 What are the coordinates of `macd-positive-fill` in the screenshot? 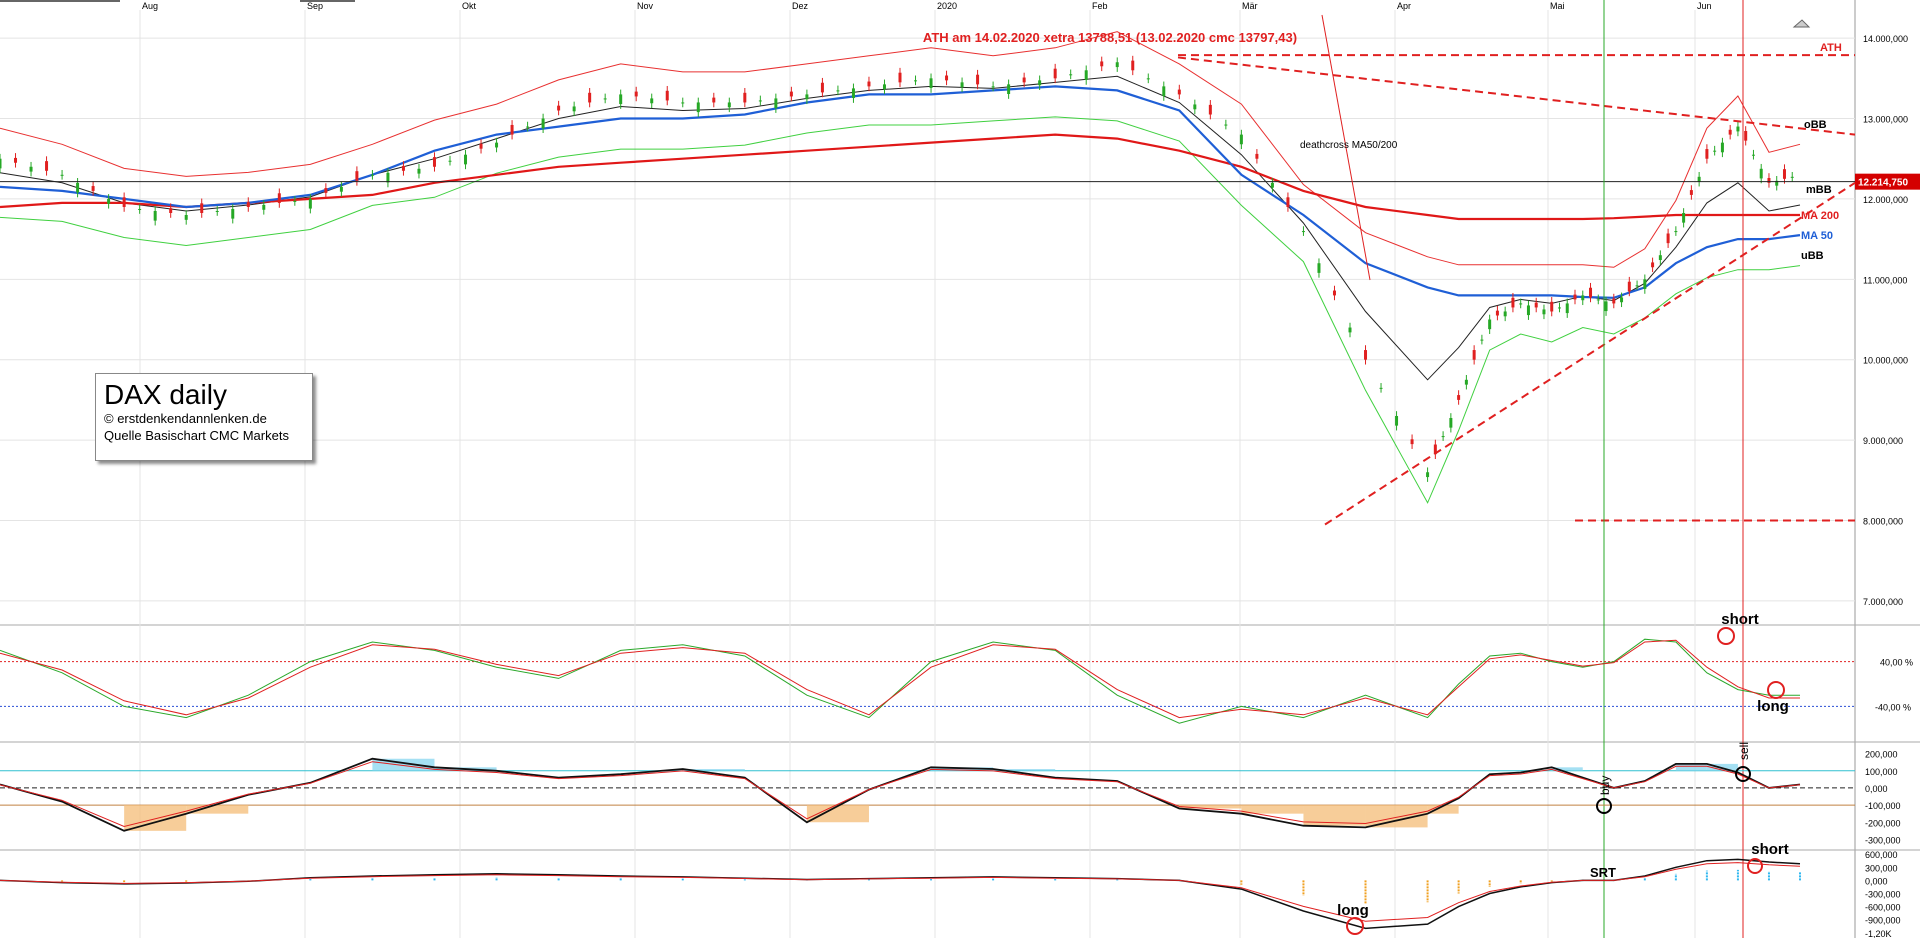 It's located at (1691, 767).